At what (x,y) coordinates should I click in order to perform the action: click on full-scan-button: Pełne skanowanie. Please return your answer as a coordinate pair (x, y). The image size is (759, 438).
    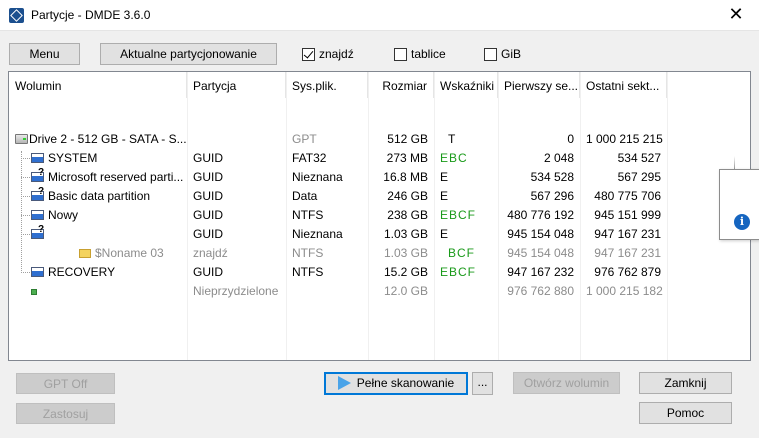
    Looking at the image, I should click on (396, 383).